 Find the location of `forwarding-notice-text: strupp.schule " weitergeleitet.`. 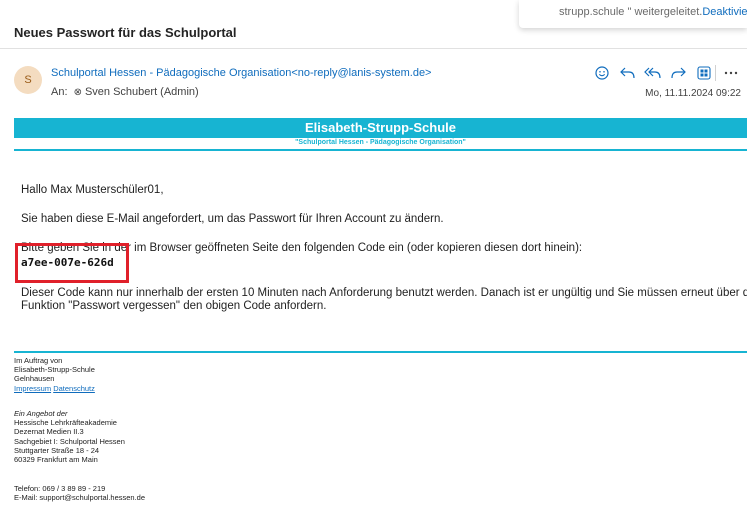

forwarding-notice-text: strupp.schule " weitergeleitet. is located at coordinates (631, 12).